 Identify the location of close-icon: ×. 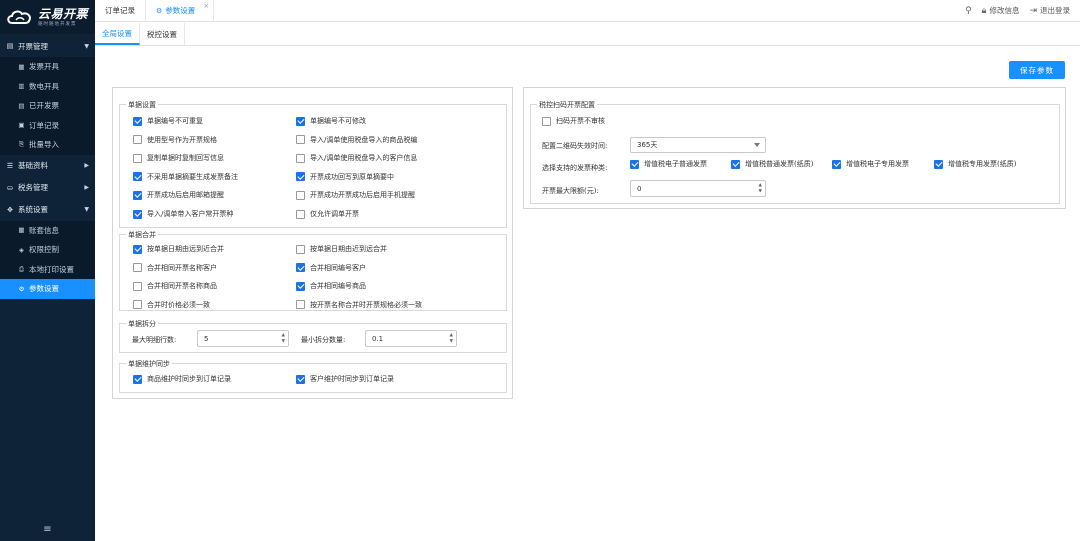
(206, 6).